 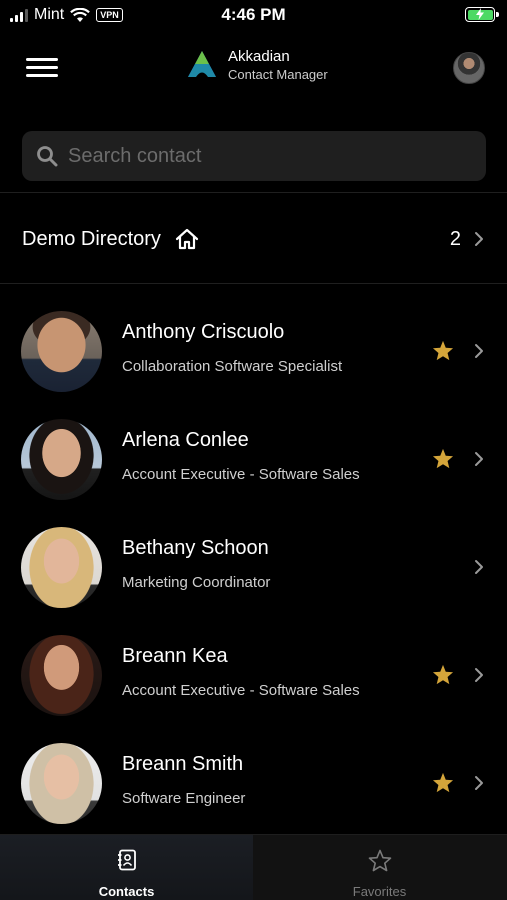 What do you see at coordinates (42, 68) in the screenshot?
I see `menu-icon` at bounding box center [42, 68].